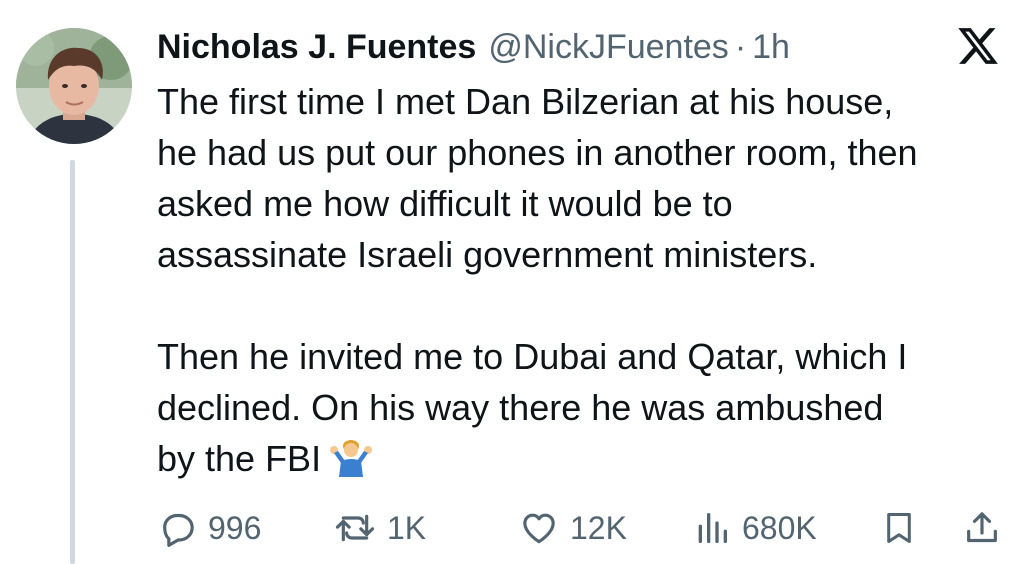 This screenshot has height=564, width=1028. I want to click on avatar, so click(74, 86).